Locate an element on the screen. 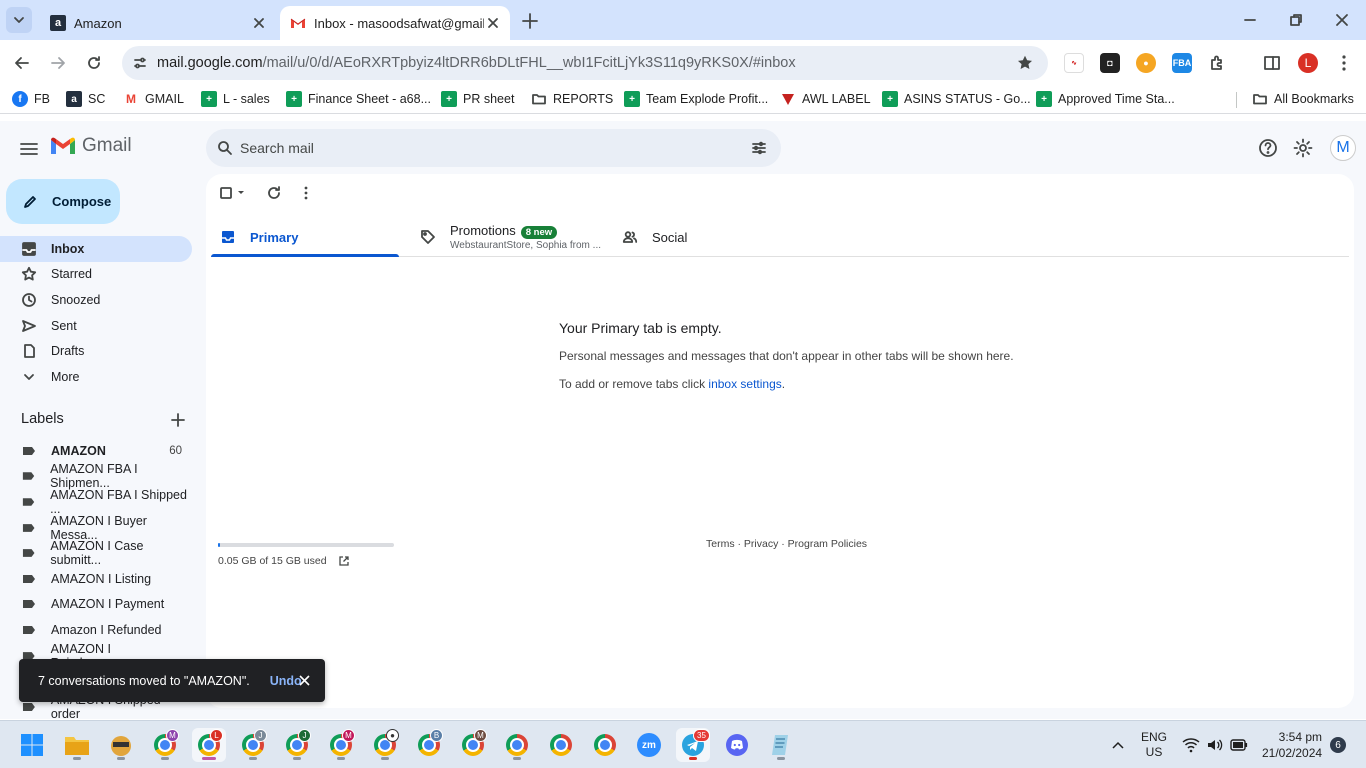 Image resolution: width=1366 pixels, height=768 pixels. search-options-icon is located at coordinates (759, 148).